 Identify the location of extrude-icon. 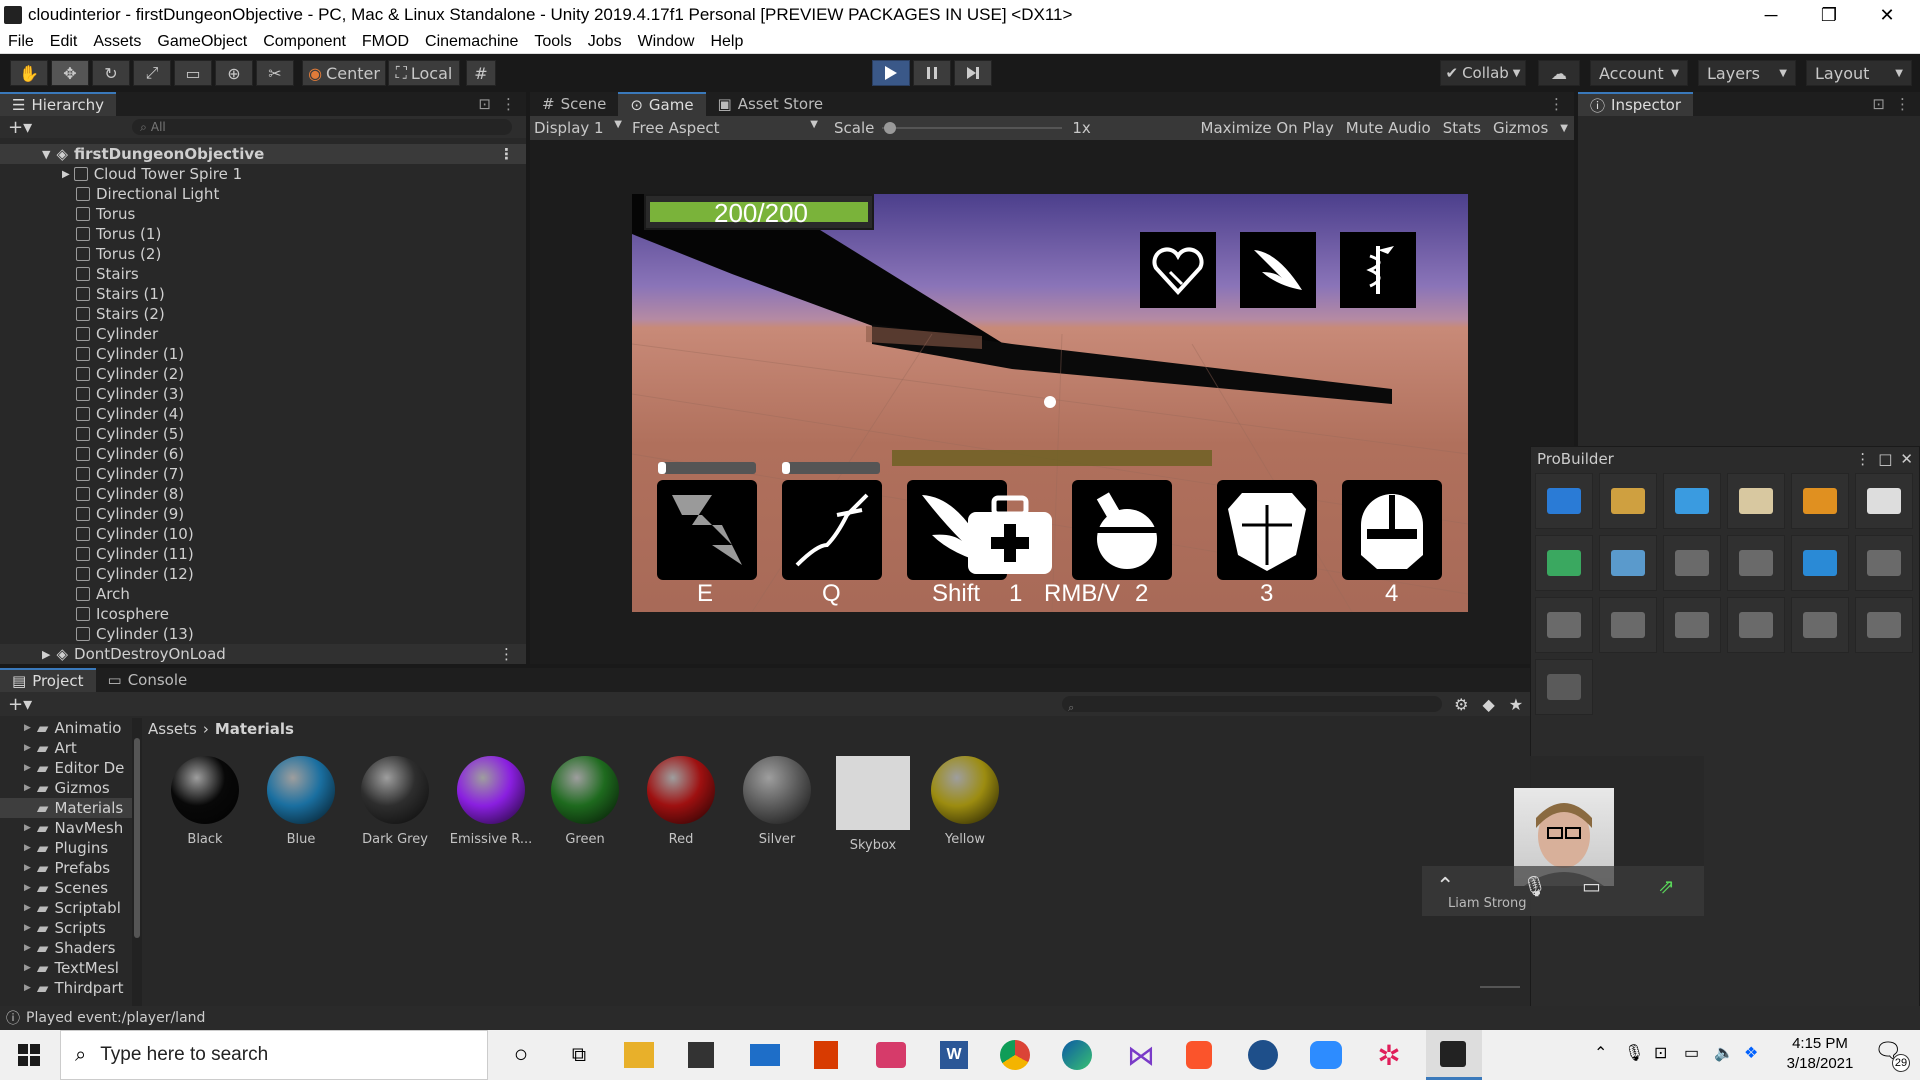
(1628, 563).